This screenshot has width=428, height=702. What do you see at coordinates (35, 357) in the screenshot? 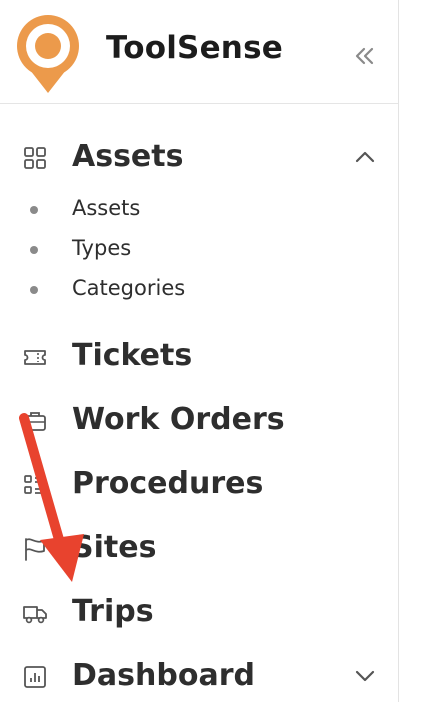
I see `ticket-icon` at bounding box center [35, 357].